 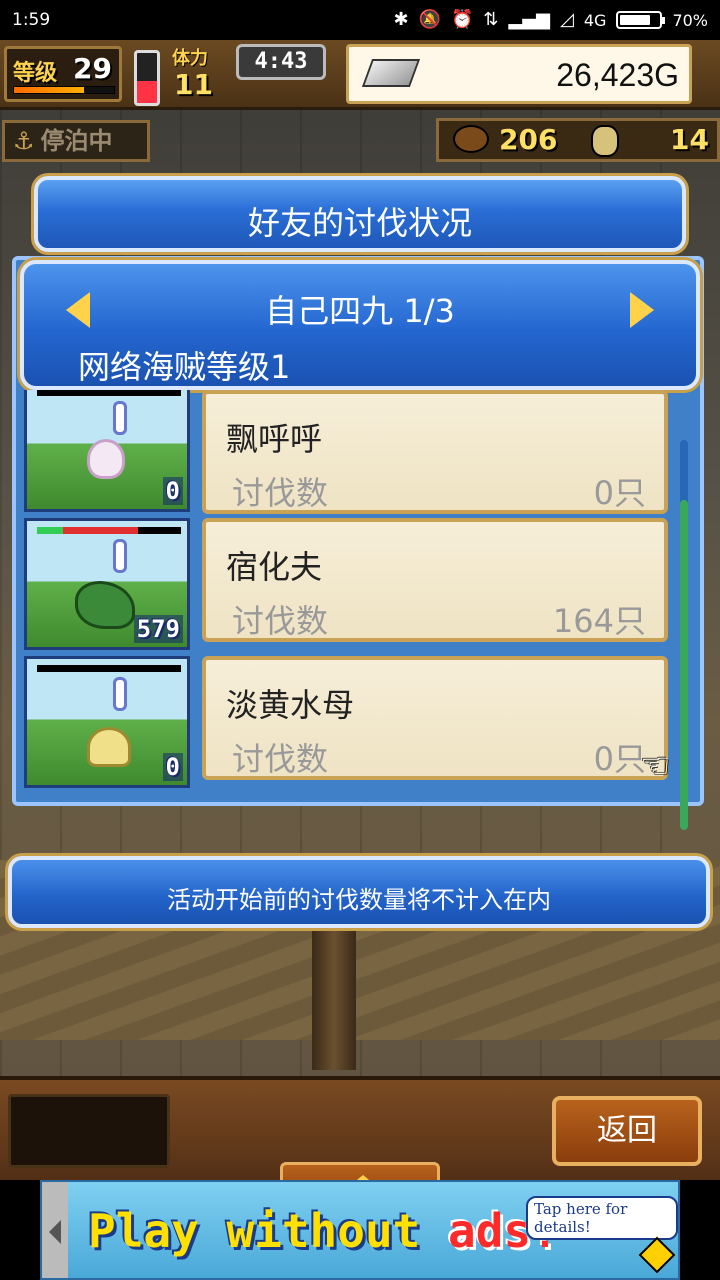 I want to click on stamina-gauge, so click(x=147, y=78).